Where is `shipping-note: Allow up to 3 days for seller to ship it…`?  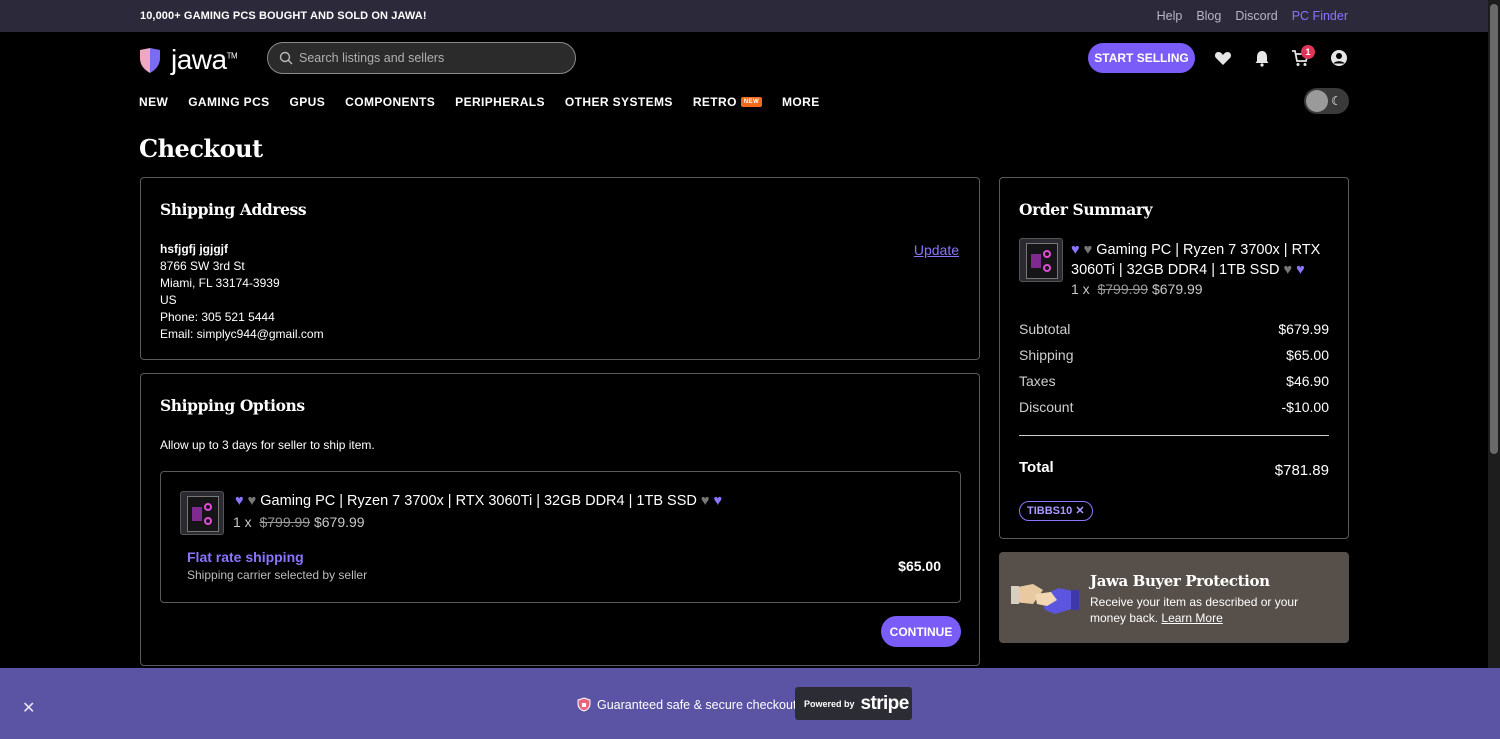 shipping-note: Allow up to 3 days for seller to ship it… is located at coordinates (267, 445).